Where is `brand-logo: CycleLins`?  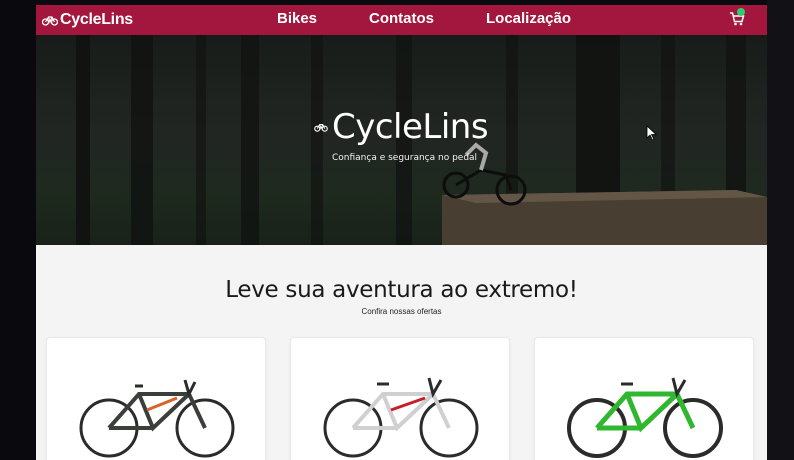 brand-logo: CycleLins is located at coordinates (87, 20).